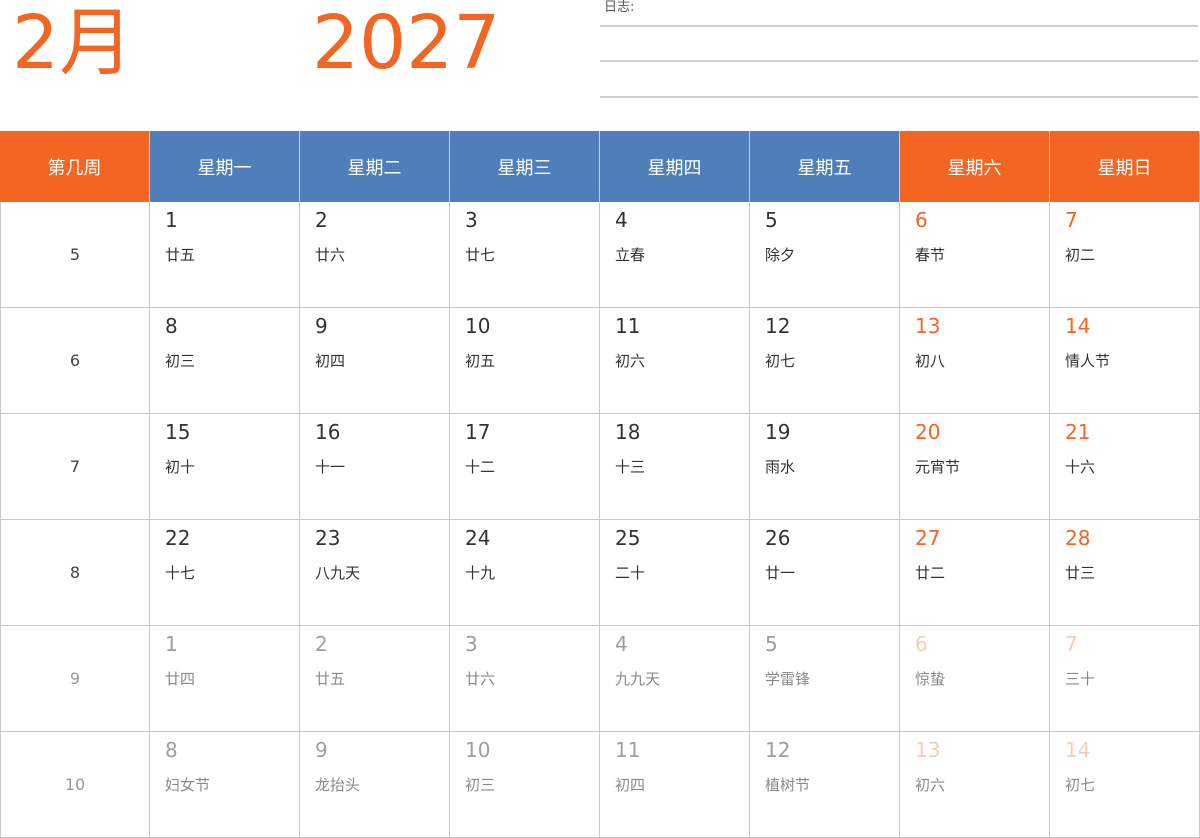 This screenshot has height=838, width=1200. What do you see at coordinates (330, 255) in the screenshot?
I see `lunar-date: 廿六` at bounding box center [330, 255].